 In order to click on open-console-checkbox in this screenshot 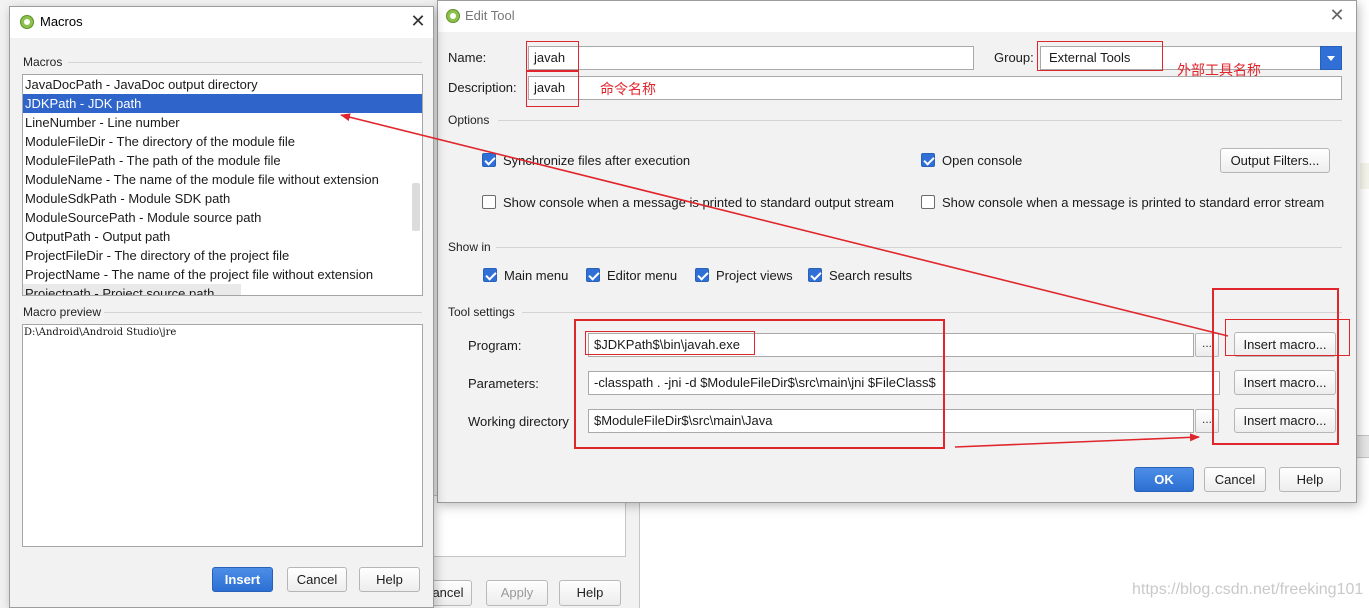, I will do `click(928, 160)`.